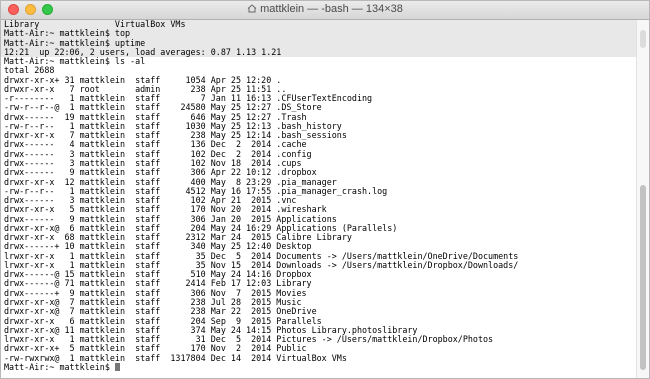  What do you see at coordinates (643, 277) in the screenshot?
I see `scrollbar-thumb` at bounding box center [643, 277].